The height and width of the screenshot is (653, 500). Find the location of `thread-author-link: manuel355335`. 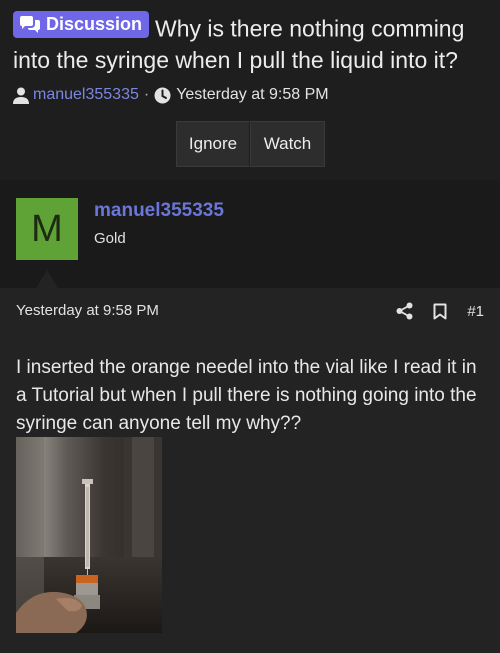

thread-author-link: manuel355335 is located at coordinates (86, 95).